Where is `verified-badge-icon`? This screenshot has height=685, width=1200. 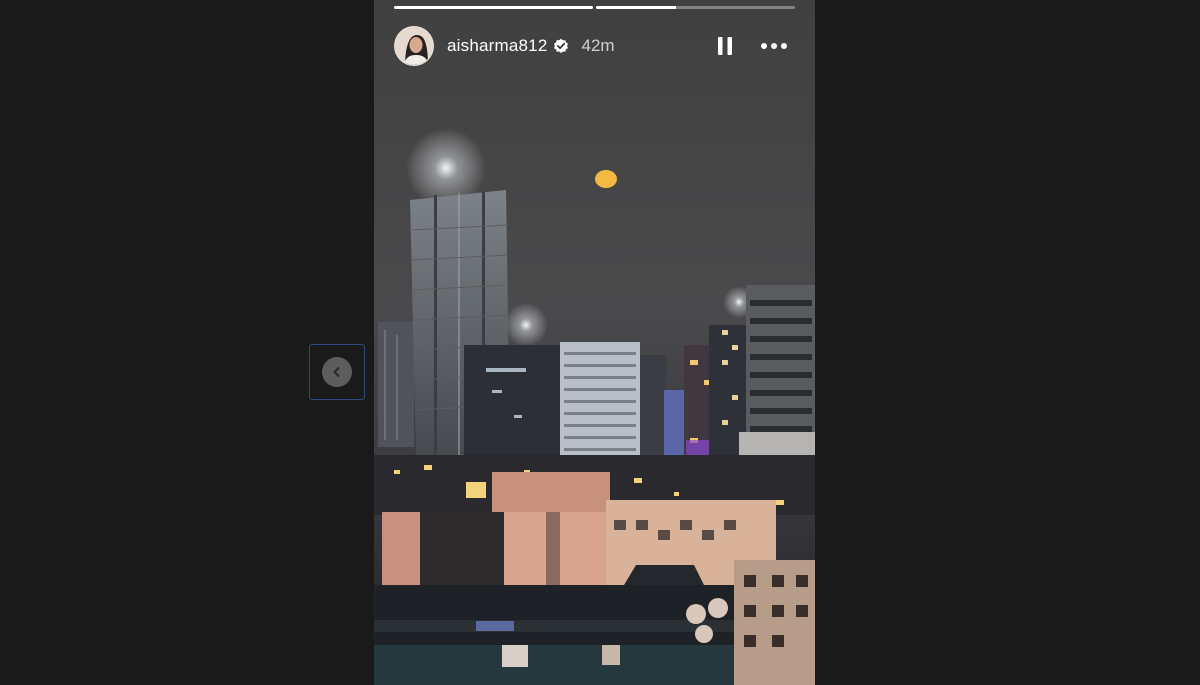
verified-badge-icon is located at coordinates (561, 46).